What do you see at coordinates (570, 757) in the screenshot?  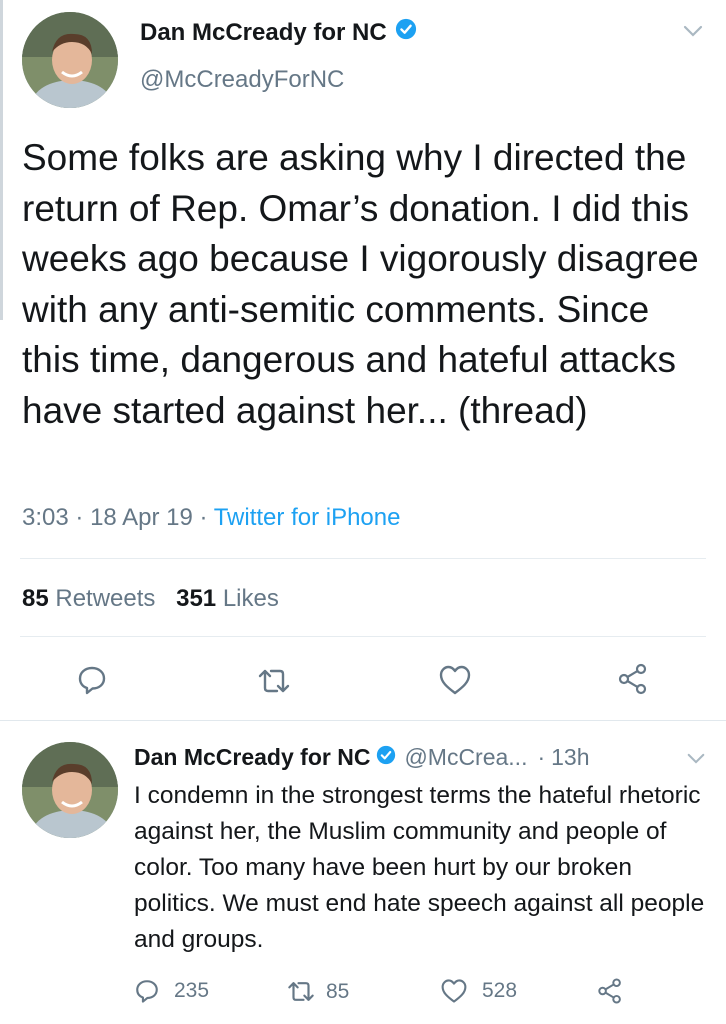 I see `reply-age: 13h` at bounding box center [570, 757].